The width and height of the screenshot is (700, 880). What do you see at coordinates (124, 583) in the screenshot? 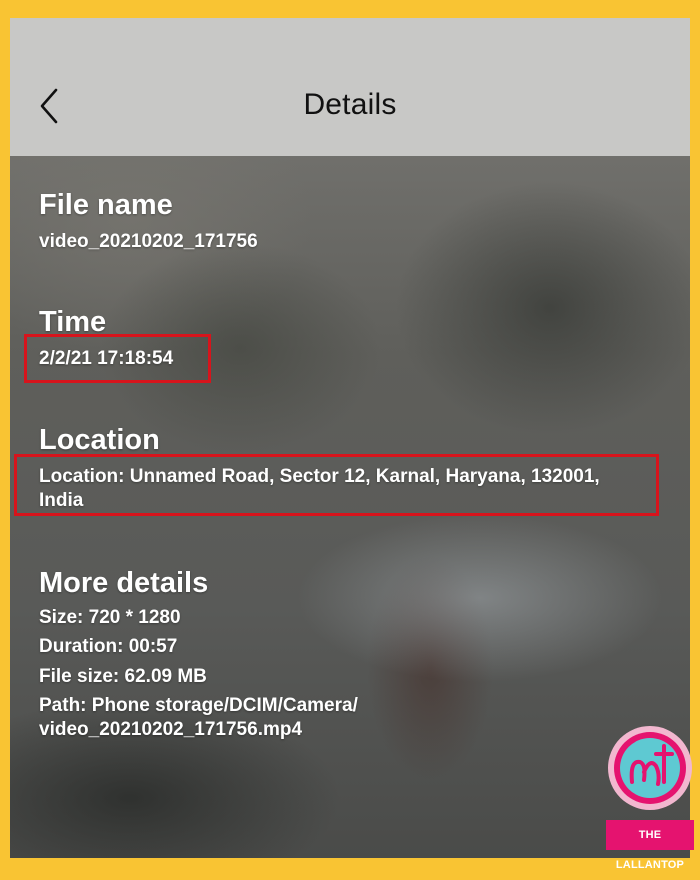
I see `more-details-heading: More details` at bounding box center [124, 583].